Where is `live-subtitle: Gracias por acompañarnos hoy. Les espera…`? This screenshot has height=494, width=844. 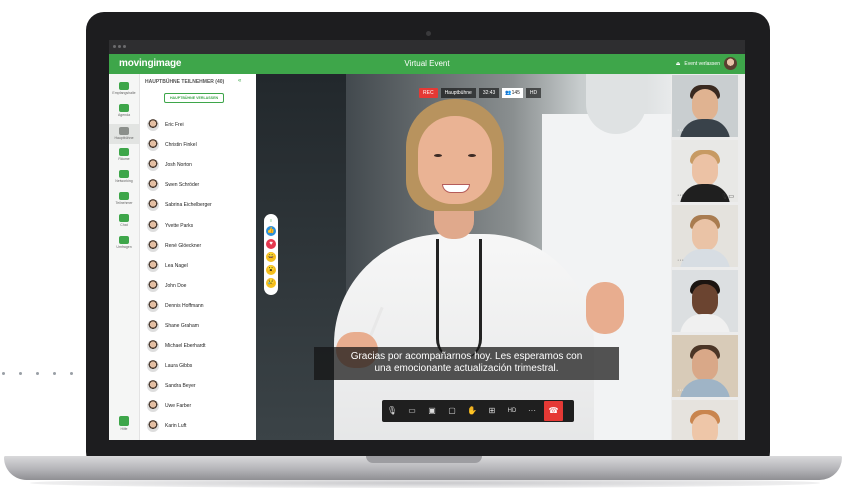 live-subtitle: Gracias por acompañarnos hoy. Les espera… is located at coordinates (466, 363).